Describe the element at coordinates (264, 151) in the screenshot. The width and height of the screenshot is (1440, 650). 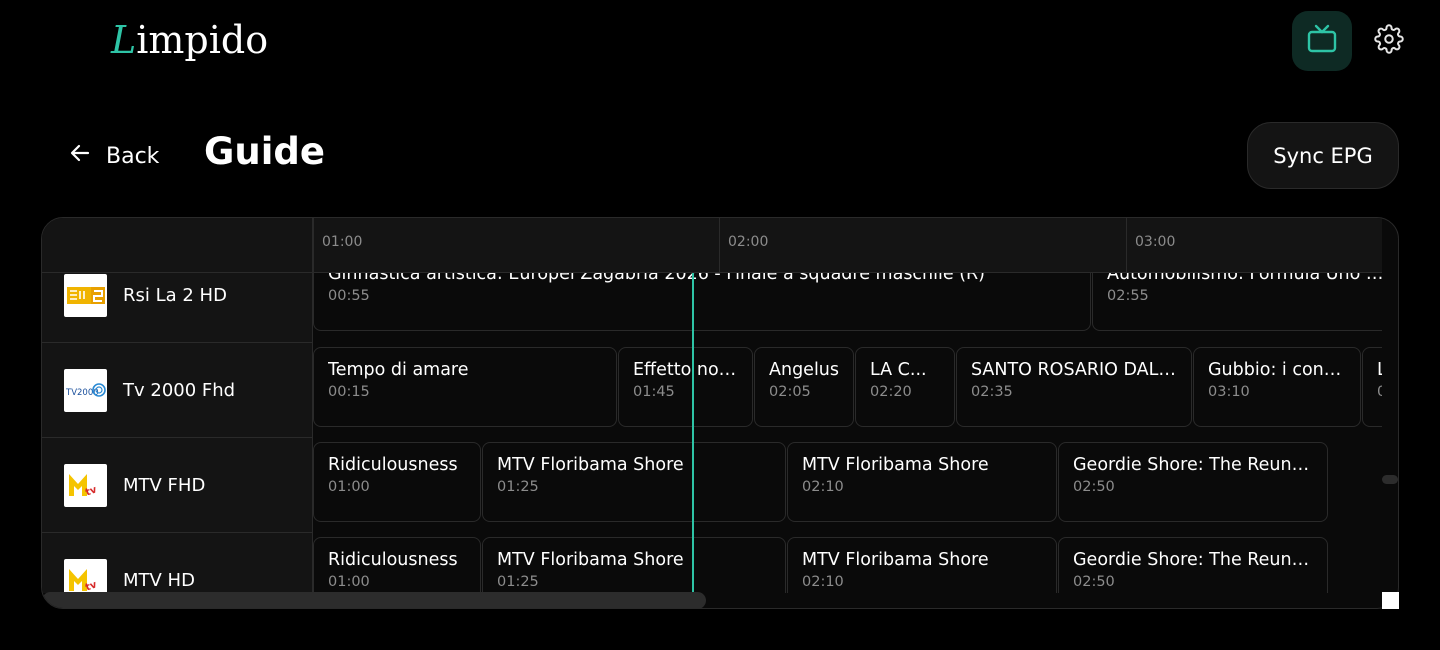
I see `page-title: Guide` at that location.